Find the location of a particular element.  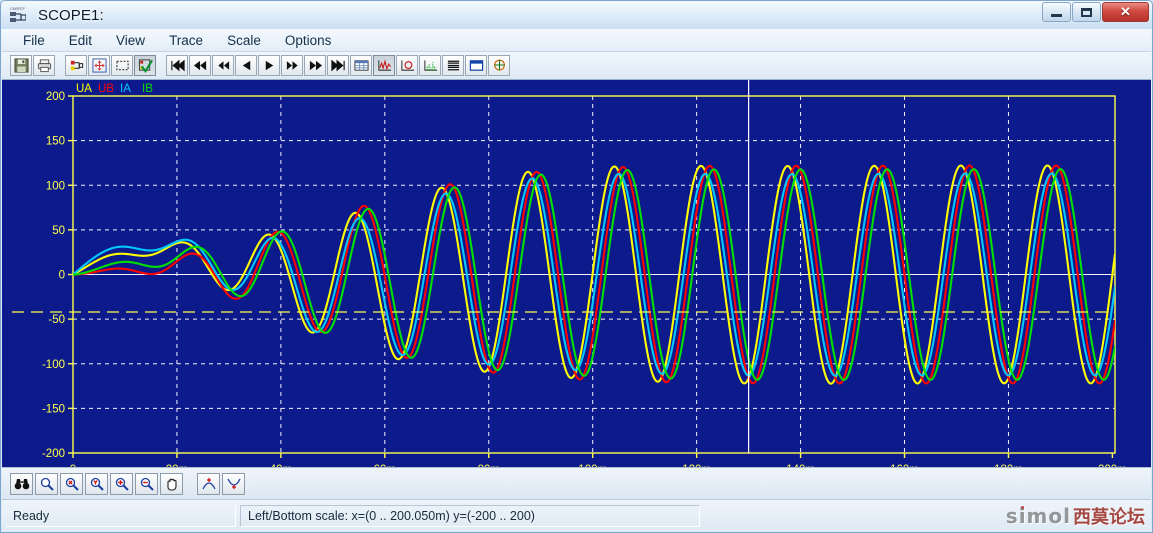

window-controls: ✕ is located at coordinates (1095, 12).